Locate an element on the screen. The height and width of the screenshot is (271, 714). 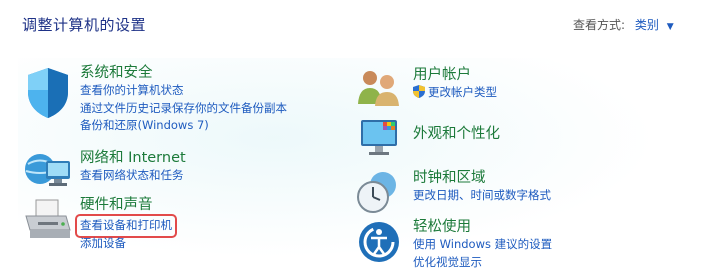
category-user-accounts: 用户帐户 更改帐户类型 is located at coordinates (520, 88).